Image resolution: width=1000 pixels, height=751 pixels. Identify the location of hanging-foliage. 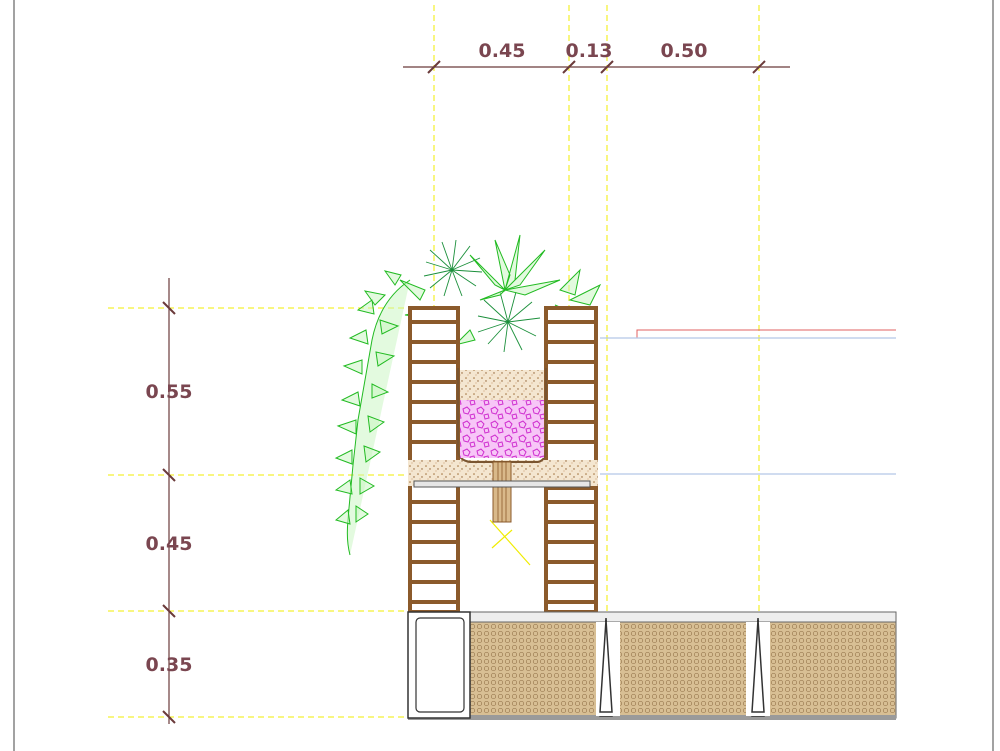
(372, 413).